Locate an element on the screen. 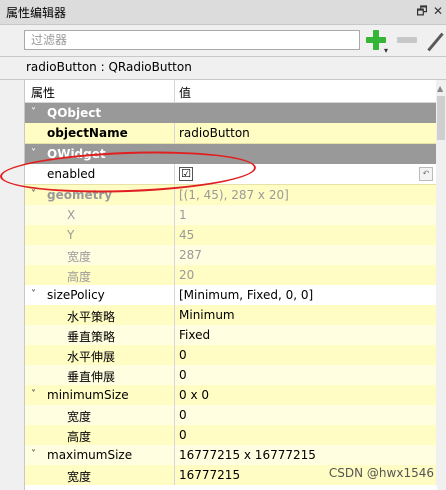 The width and height of the screenshot is (446, 490). header-value: 值 is located at coordinates (185, 92).